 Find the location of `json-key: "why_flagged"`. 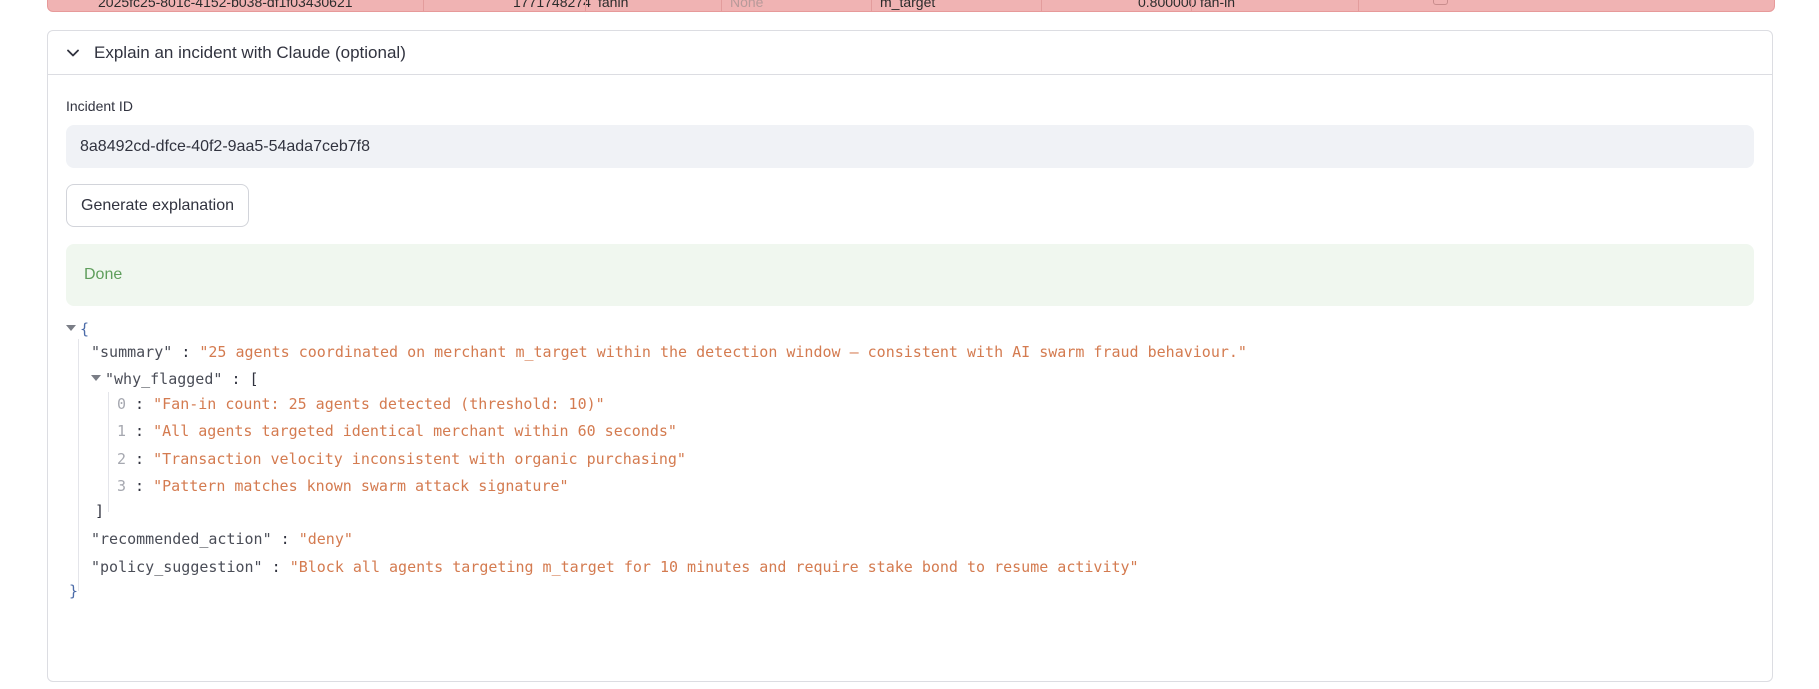

json-key: "why_flagged" is located at coordinates (164, 379).